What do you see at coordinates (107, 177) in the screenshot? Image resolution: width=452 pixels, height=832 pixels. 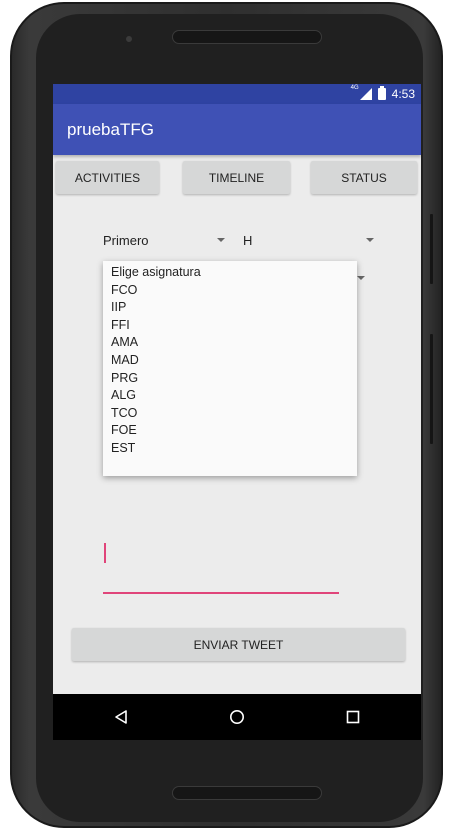 I see `activities-button: ACTIVITIES` at bounding box center [107, 177].